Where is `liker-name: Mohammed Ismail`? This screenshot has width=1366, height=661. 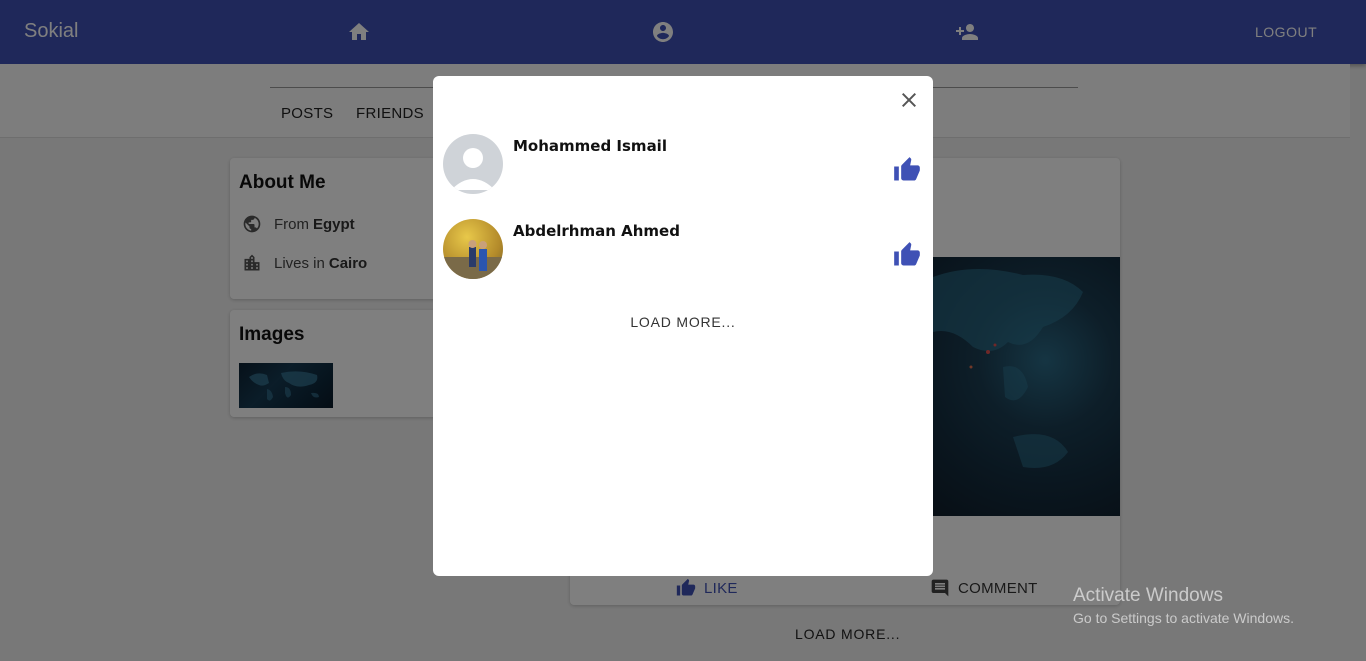 liker-name: Mohammed Ismail is located at coordinates (590, 146).